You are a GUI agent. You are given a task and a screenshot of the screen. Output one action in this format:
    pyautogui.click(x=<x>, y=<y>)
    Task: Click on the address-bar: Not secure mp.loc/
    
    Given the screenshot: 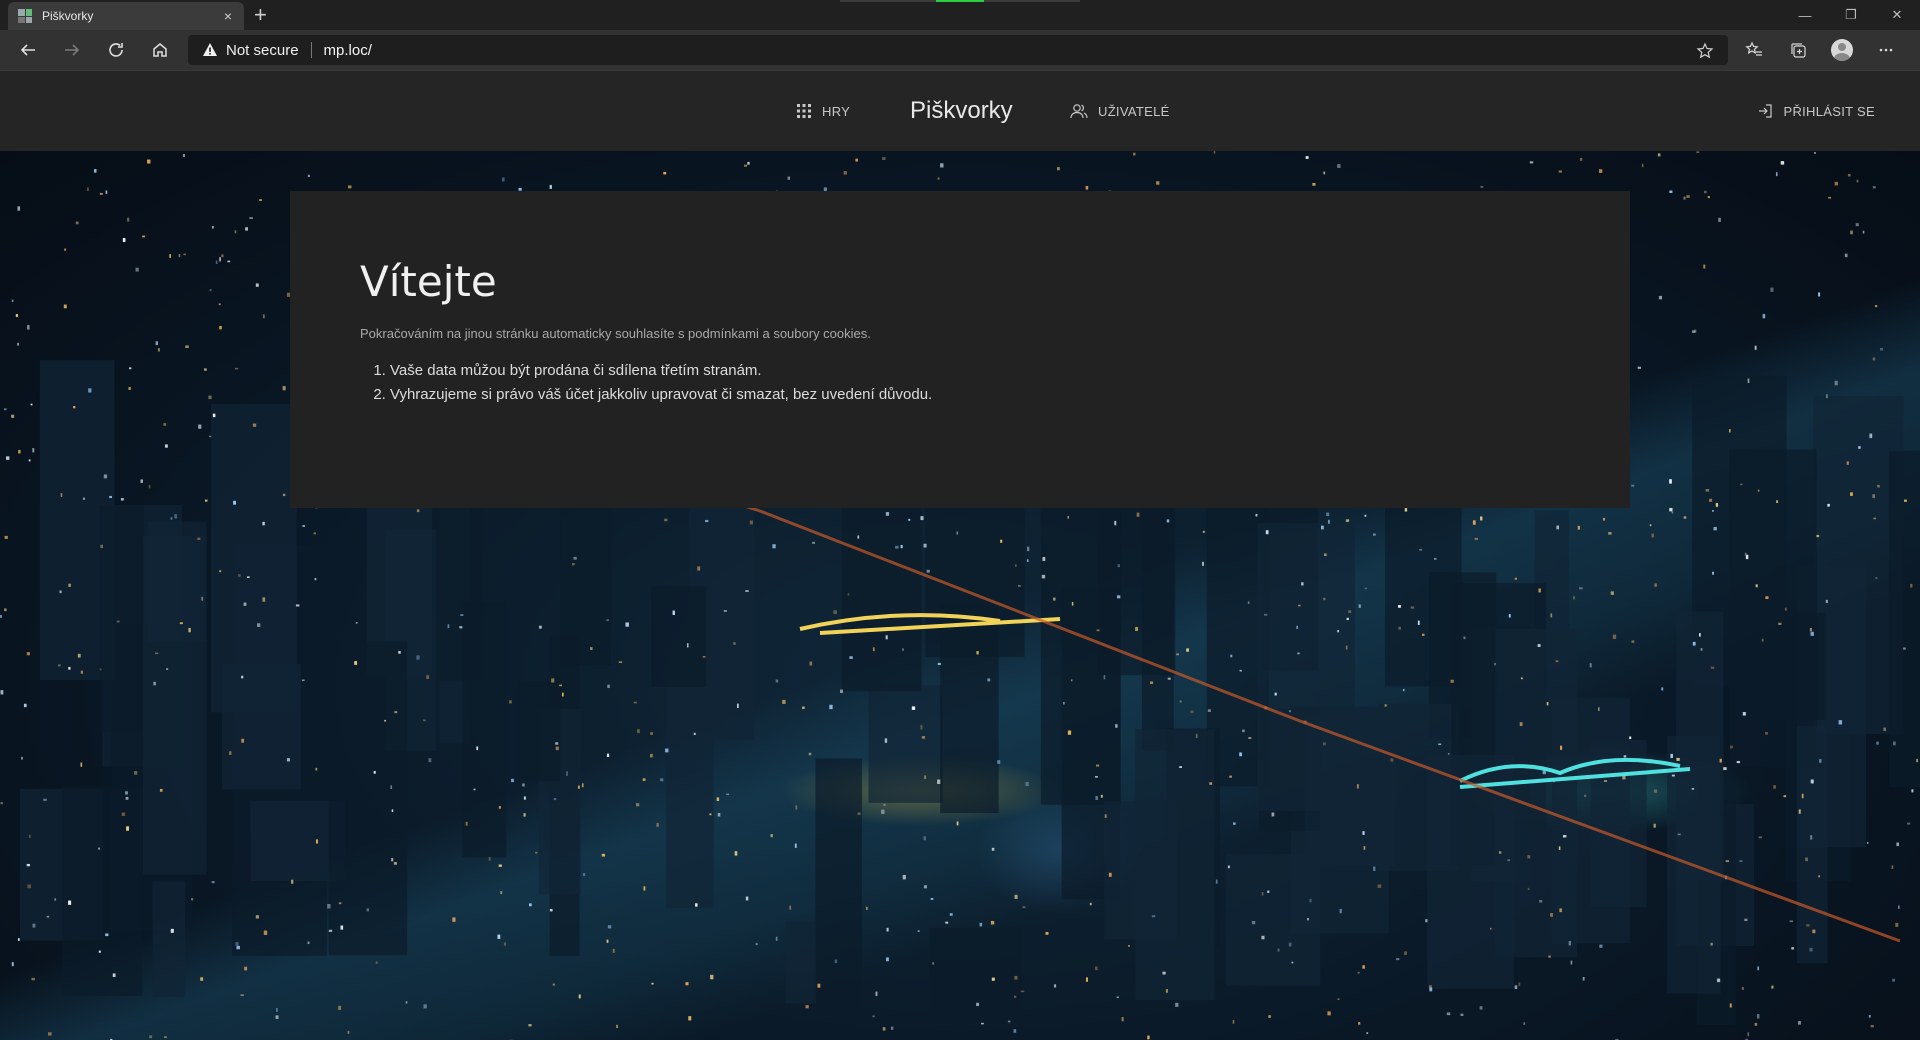 What is the action you would take?
    pyautogui.click(x=958, y=50)
    